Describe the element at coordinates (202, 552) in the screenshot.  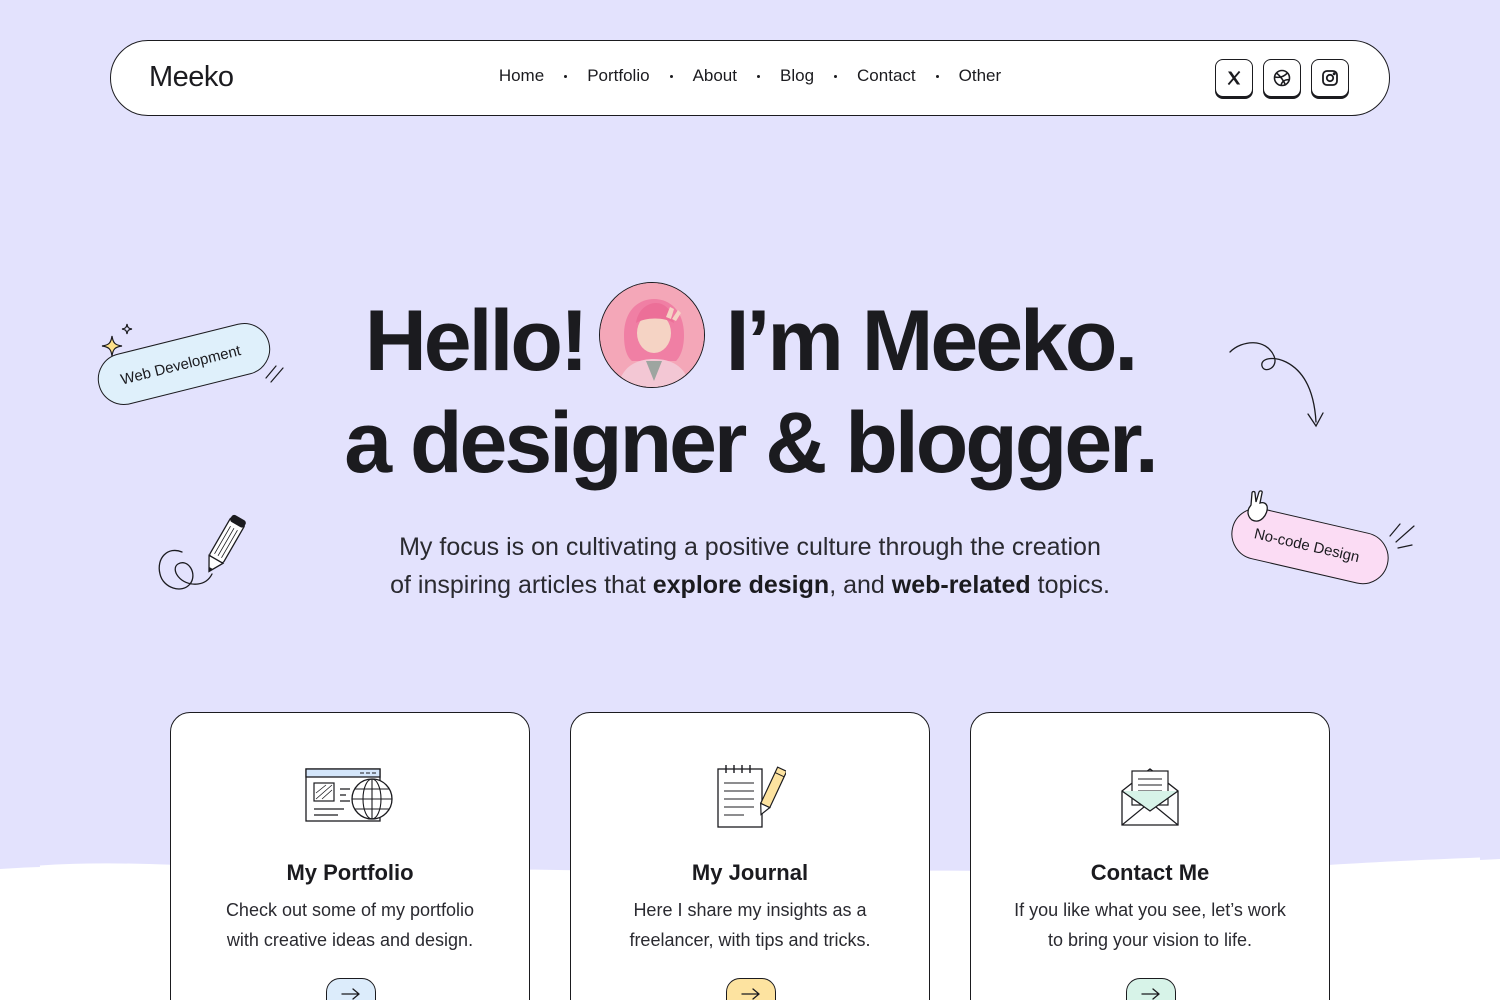
I see `pencil-doodle-icon` at that location.